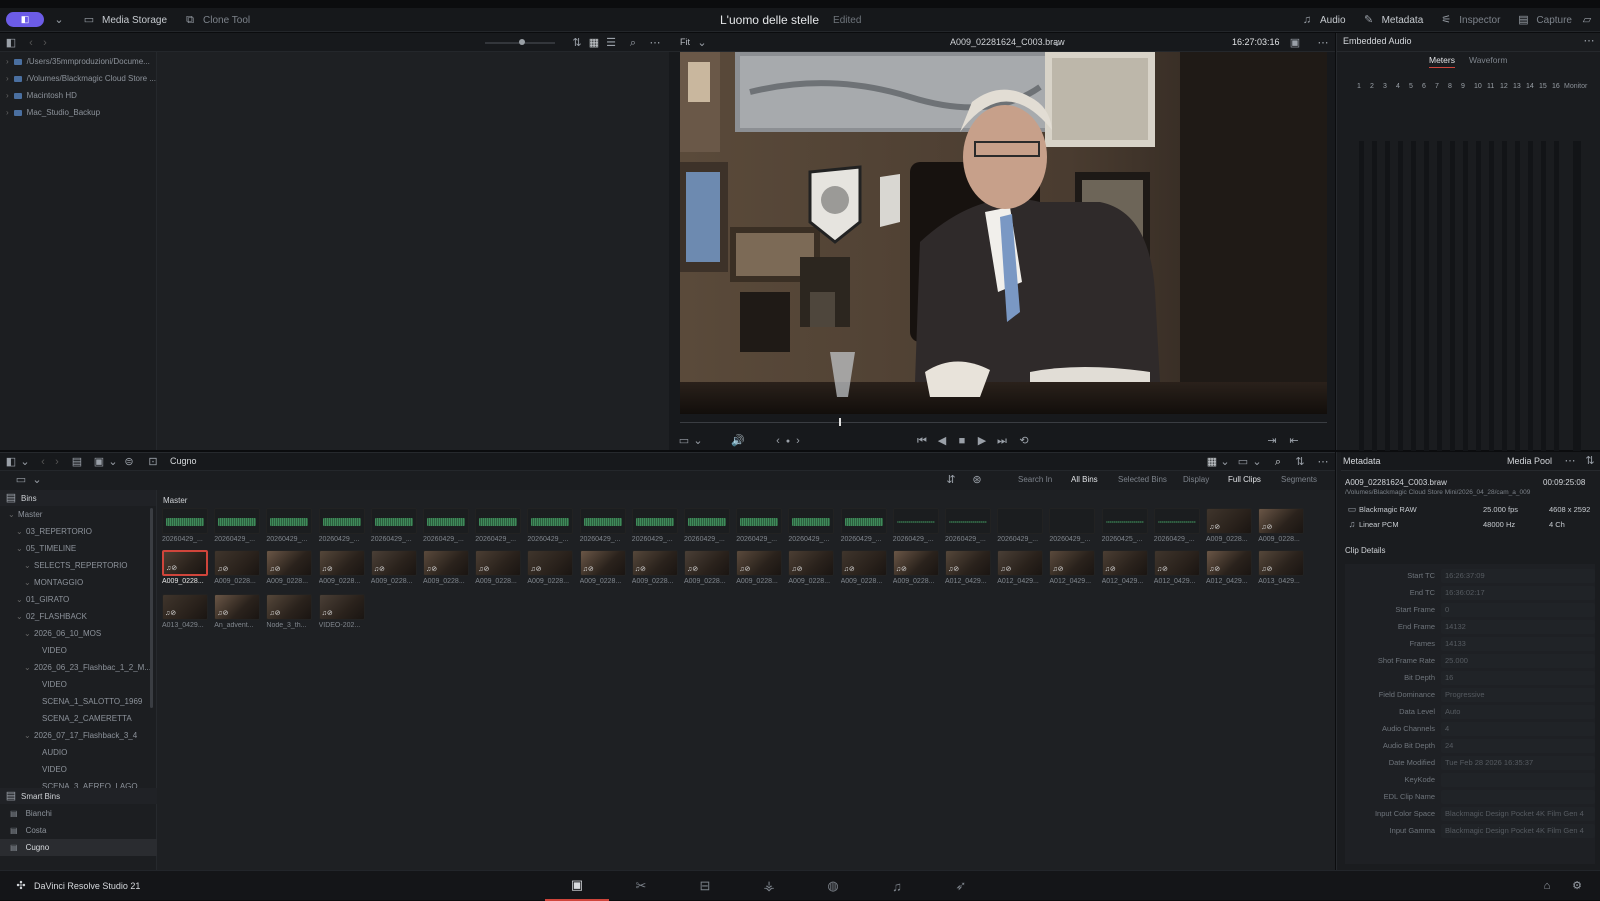 This screenshot has height=901, width=1600. What do you see at coordinates (77, 462) in the screenshot?
I see `new-bin-icon: ▤` at bounding box center [77, 462].